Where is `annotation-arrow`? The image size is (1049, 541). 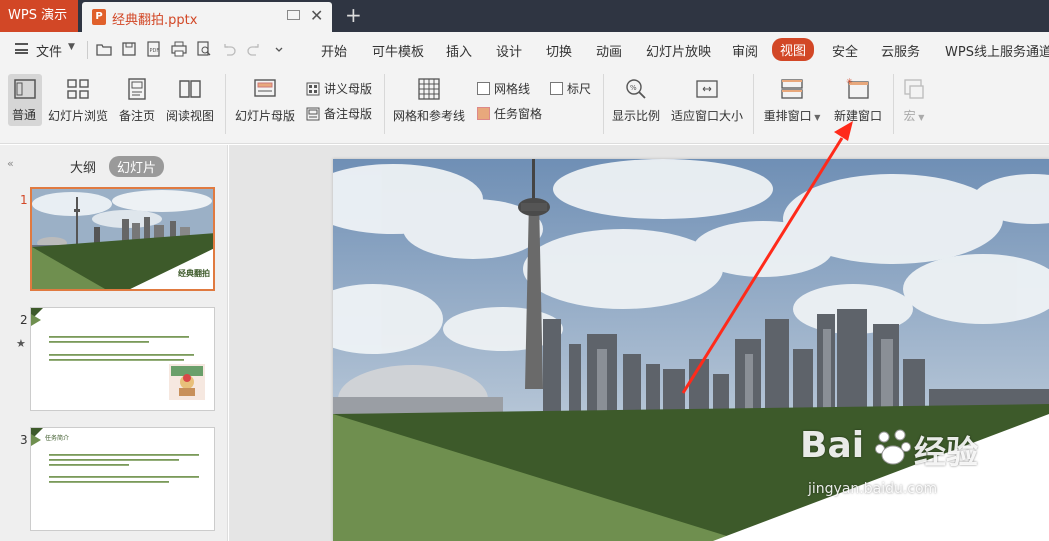
annotation-arrow is located at coordinates (767, 257).